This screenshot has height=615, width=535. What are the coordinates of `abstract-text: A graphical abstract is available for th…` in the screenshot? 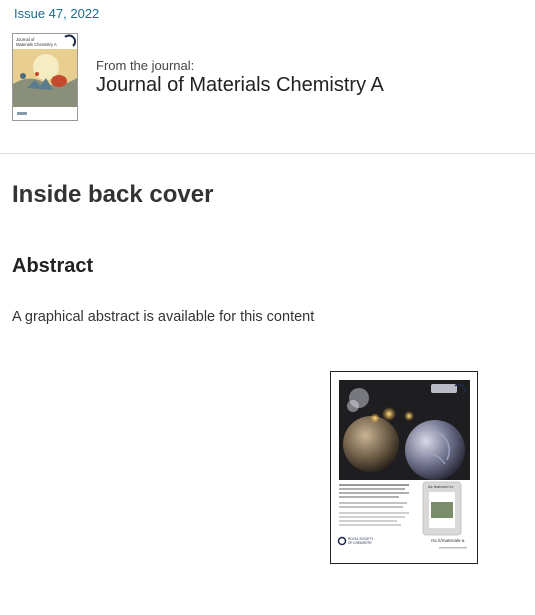 It's located at (163, 317).